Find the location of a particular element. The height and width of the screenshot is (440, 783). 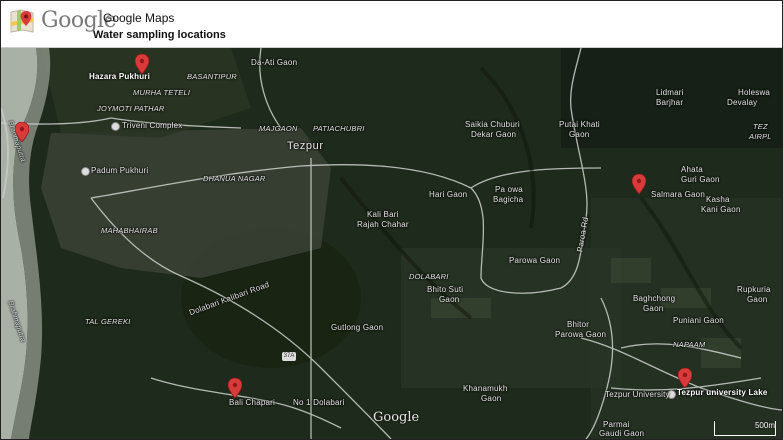

label-lidmari-2: Barjhar is located at coordinates (670, 102).